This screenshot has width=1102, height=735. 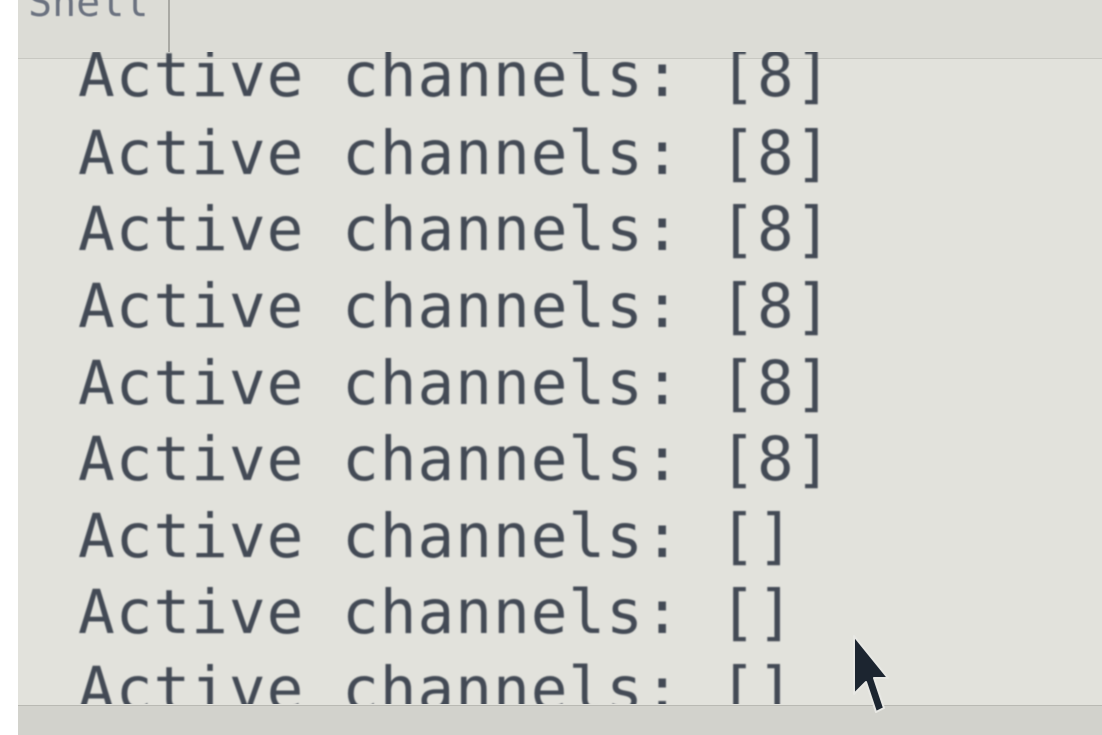 I want to click on tab-shell: Shell, so click(x=94, y=26).